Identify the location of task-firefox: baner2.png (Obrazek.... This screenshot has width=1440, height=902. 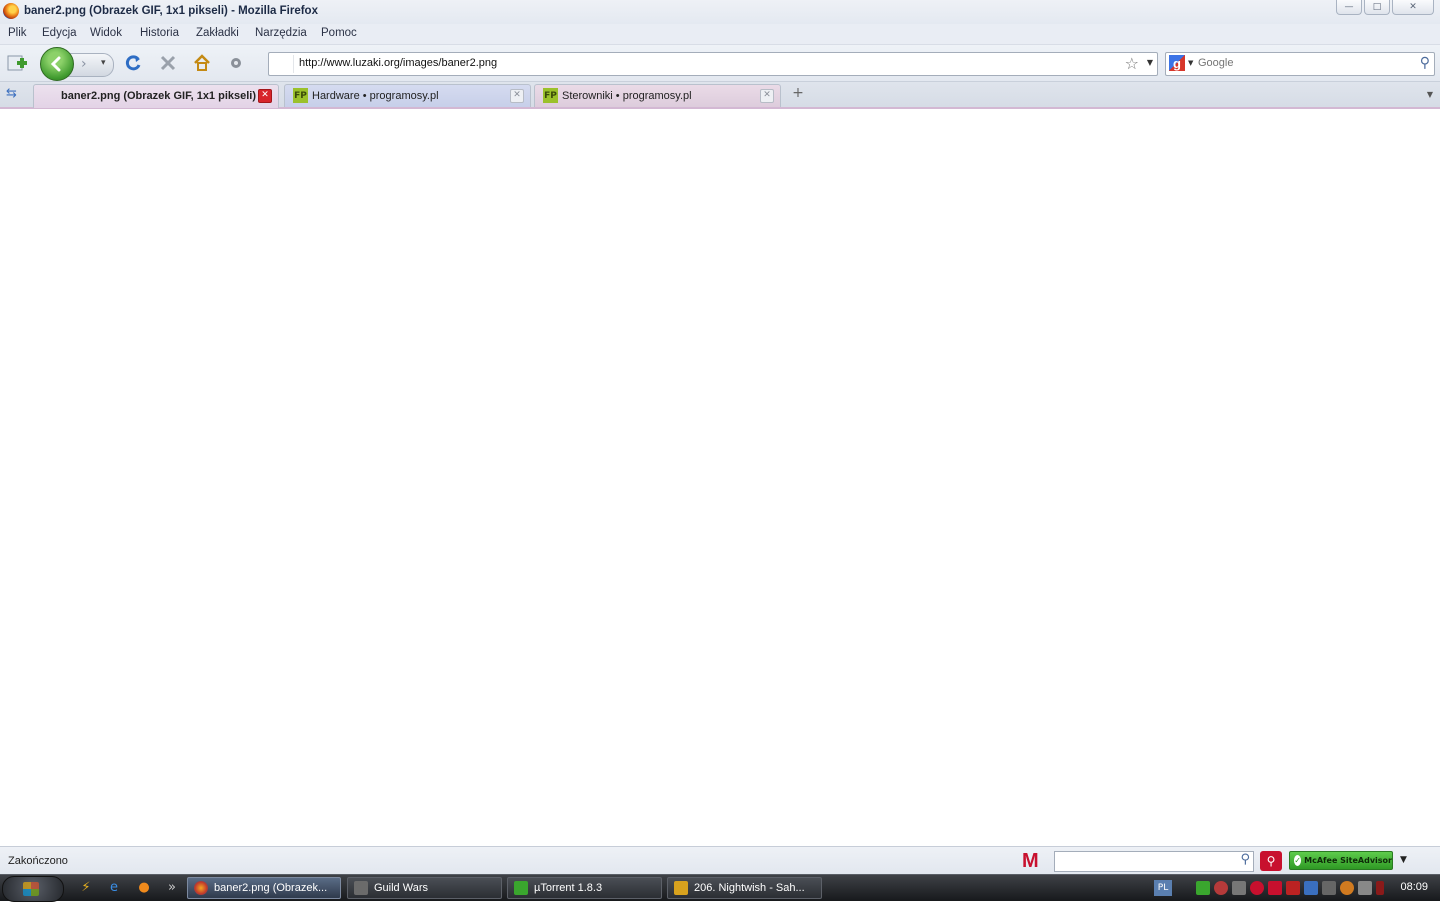
(264, 888).